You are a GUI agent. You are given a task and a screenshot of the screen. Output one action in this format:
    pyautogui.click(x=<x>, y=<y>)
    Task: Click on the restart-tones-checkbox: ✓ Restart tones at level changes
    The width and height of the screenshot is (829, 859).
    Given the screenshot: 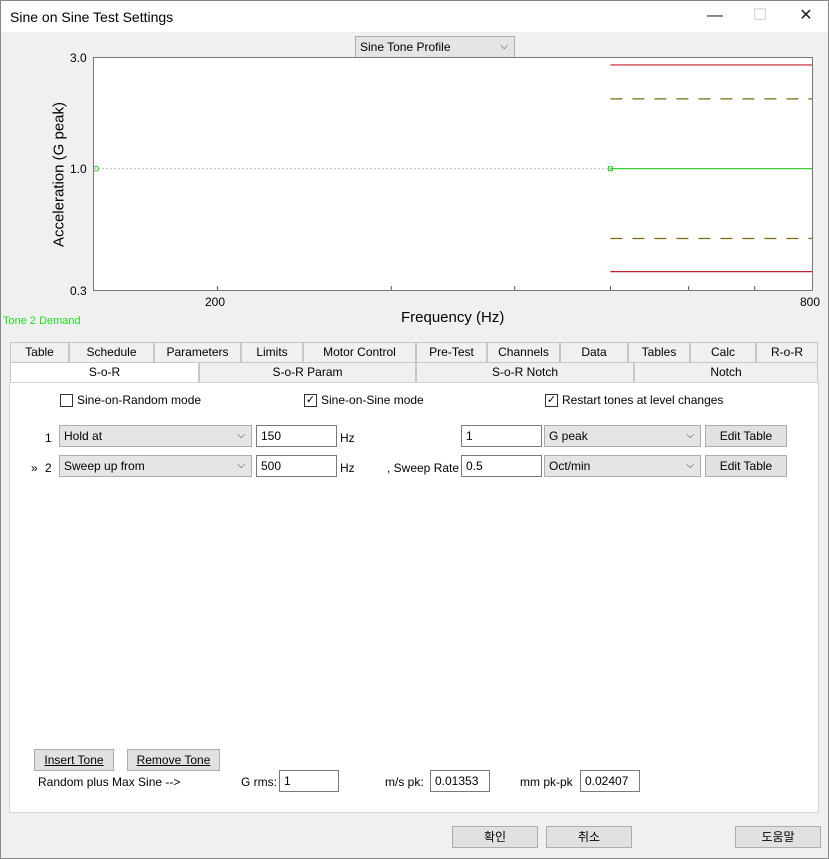 What is the action you would take?
    pyautogui.click(x=634, y=400)
    